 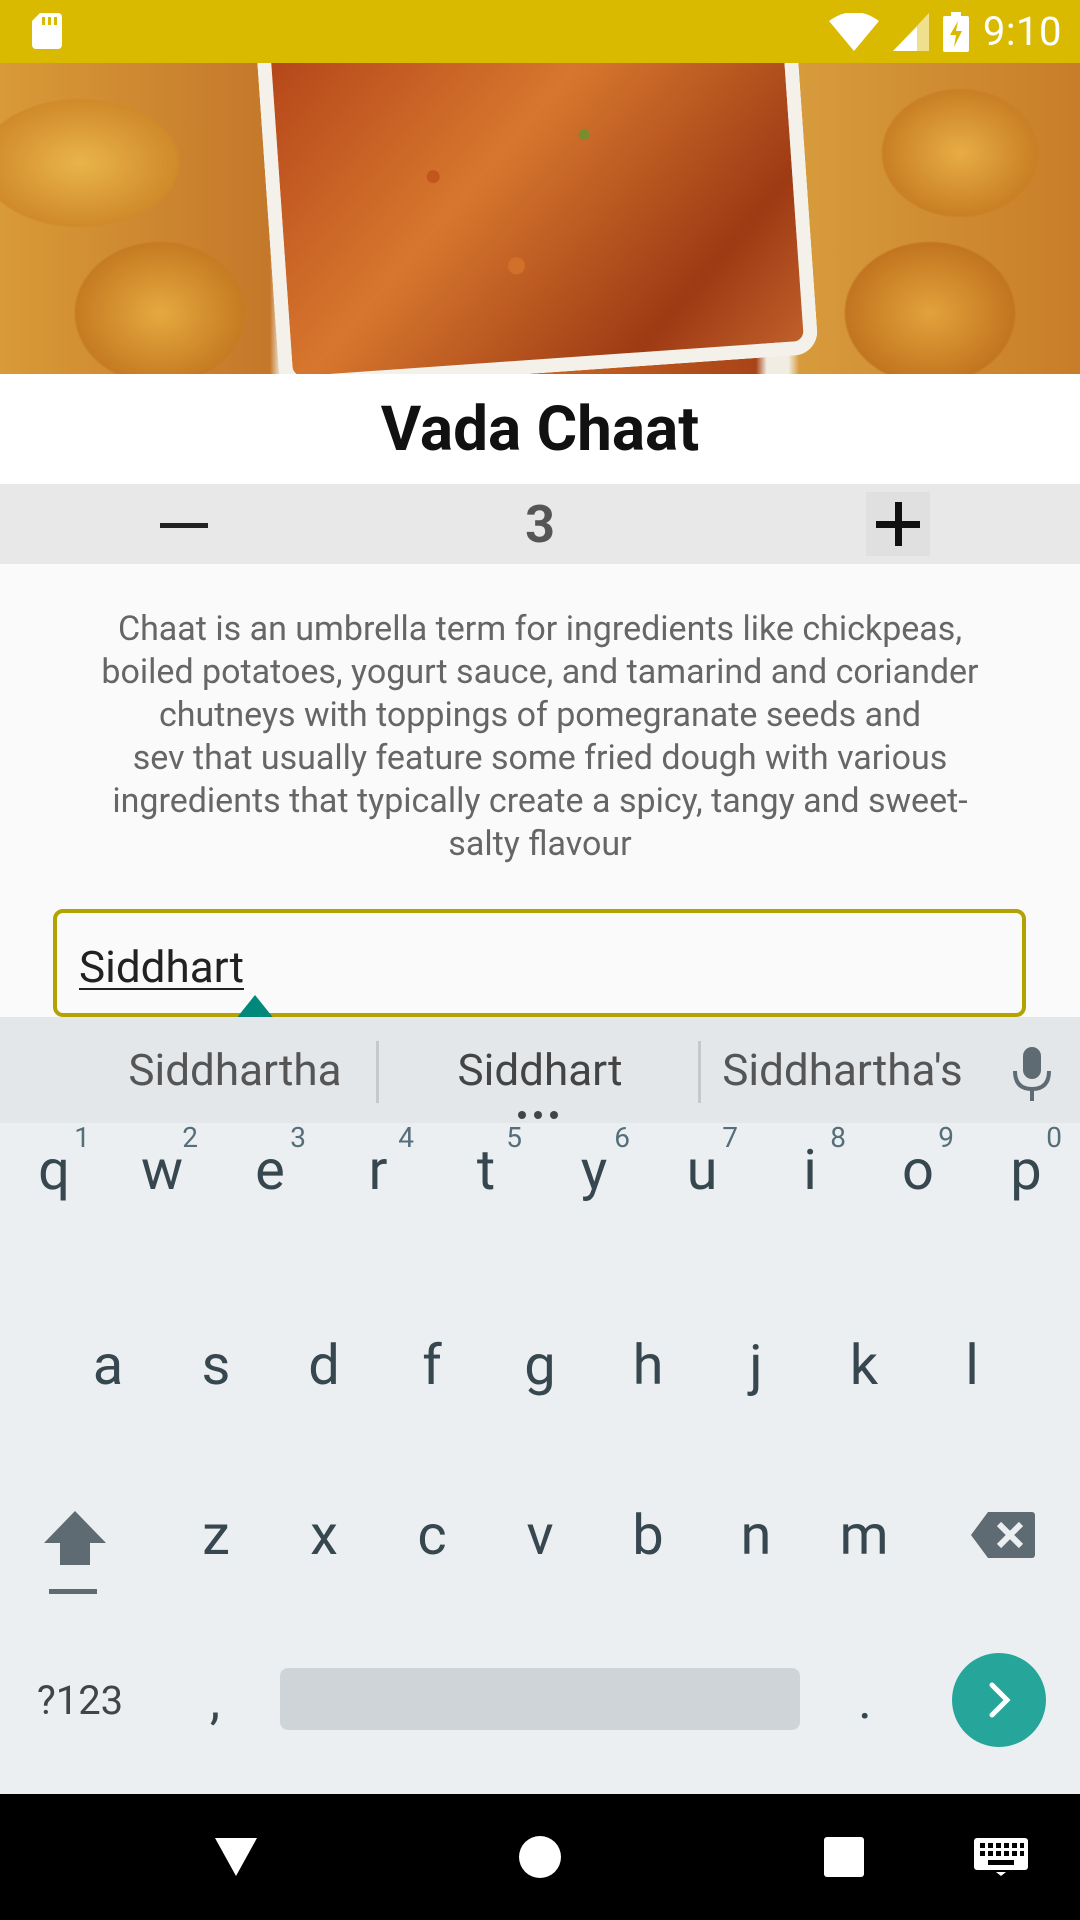 What do you see at coordinates (622, 1137) in the screenshot?
I see `key-hint: 6` at bounding box center [622, 1137].